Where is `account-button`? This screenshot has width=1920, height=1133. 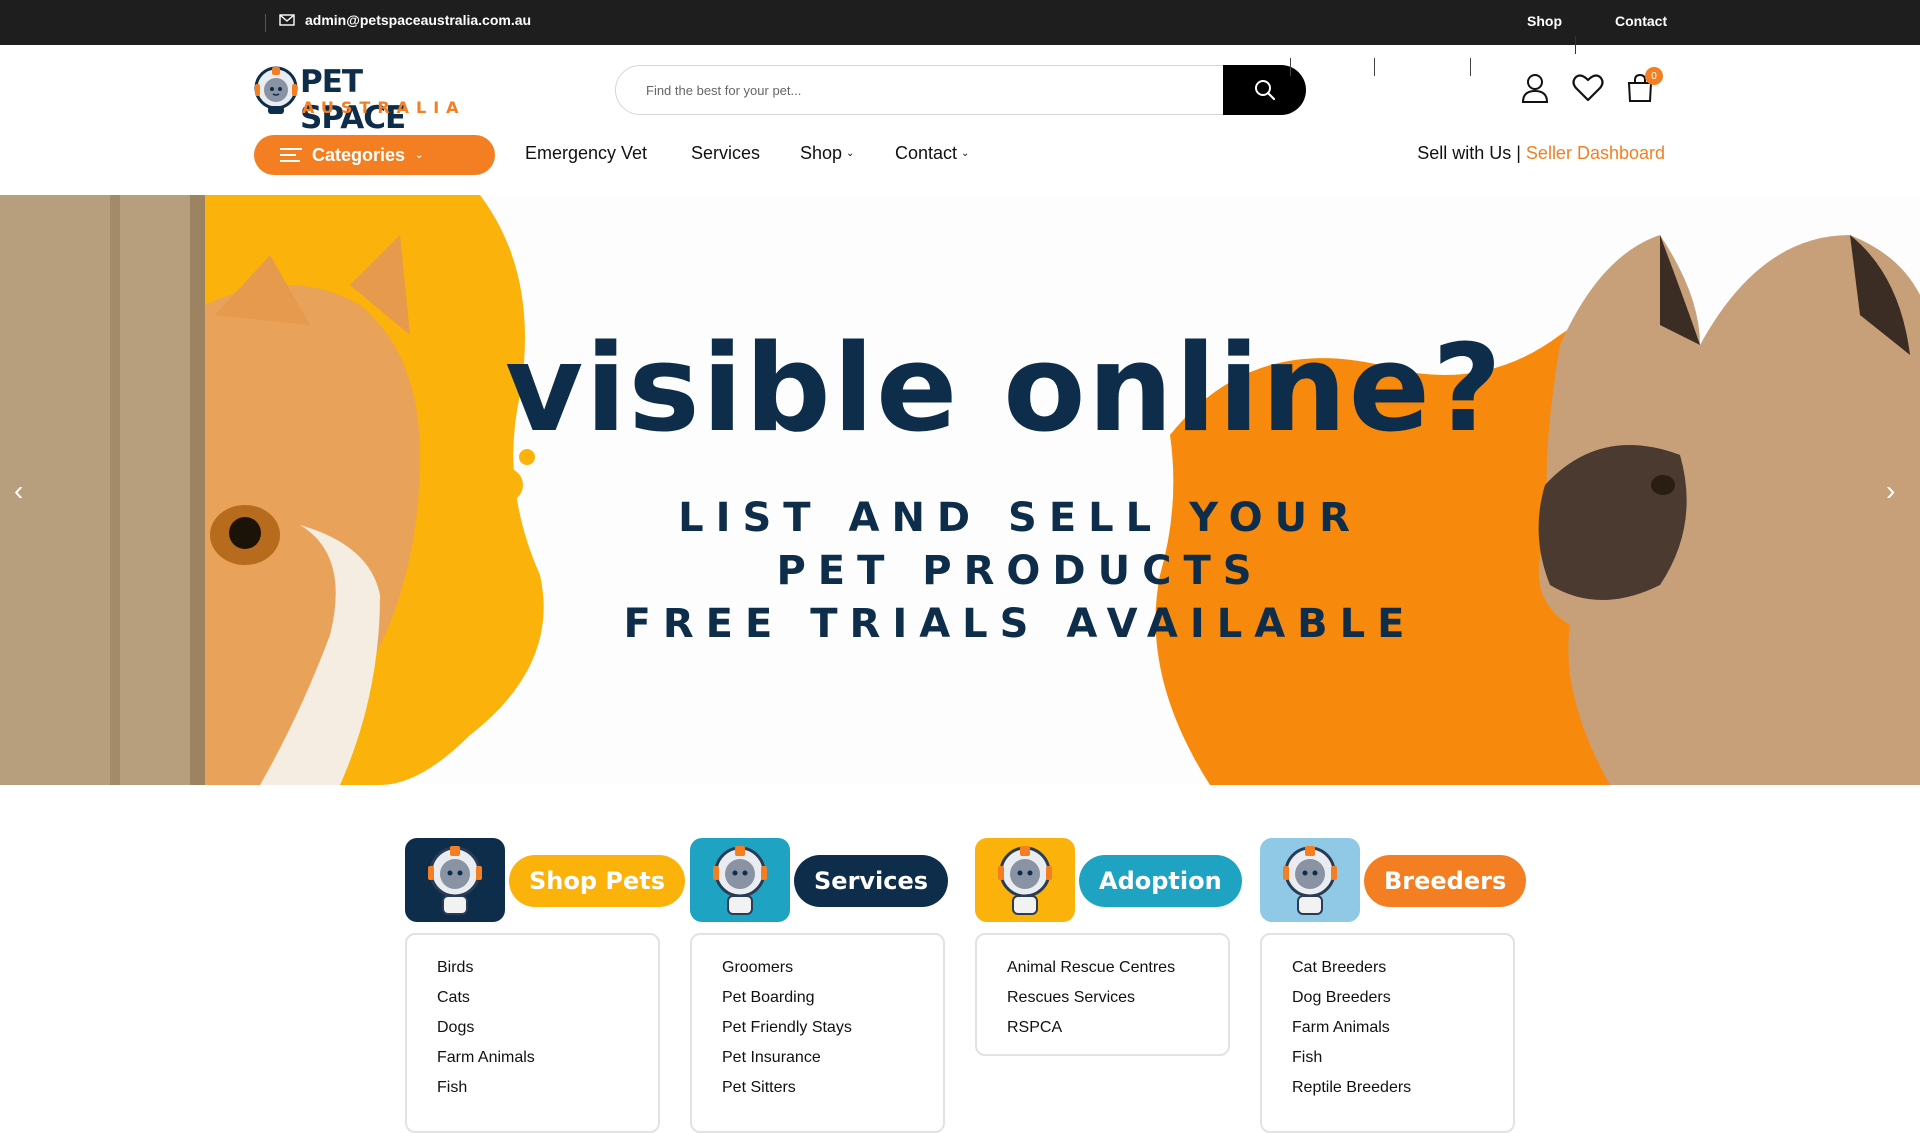 account-button is located at coordinates (1535, 88).